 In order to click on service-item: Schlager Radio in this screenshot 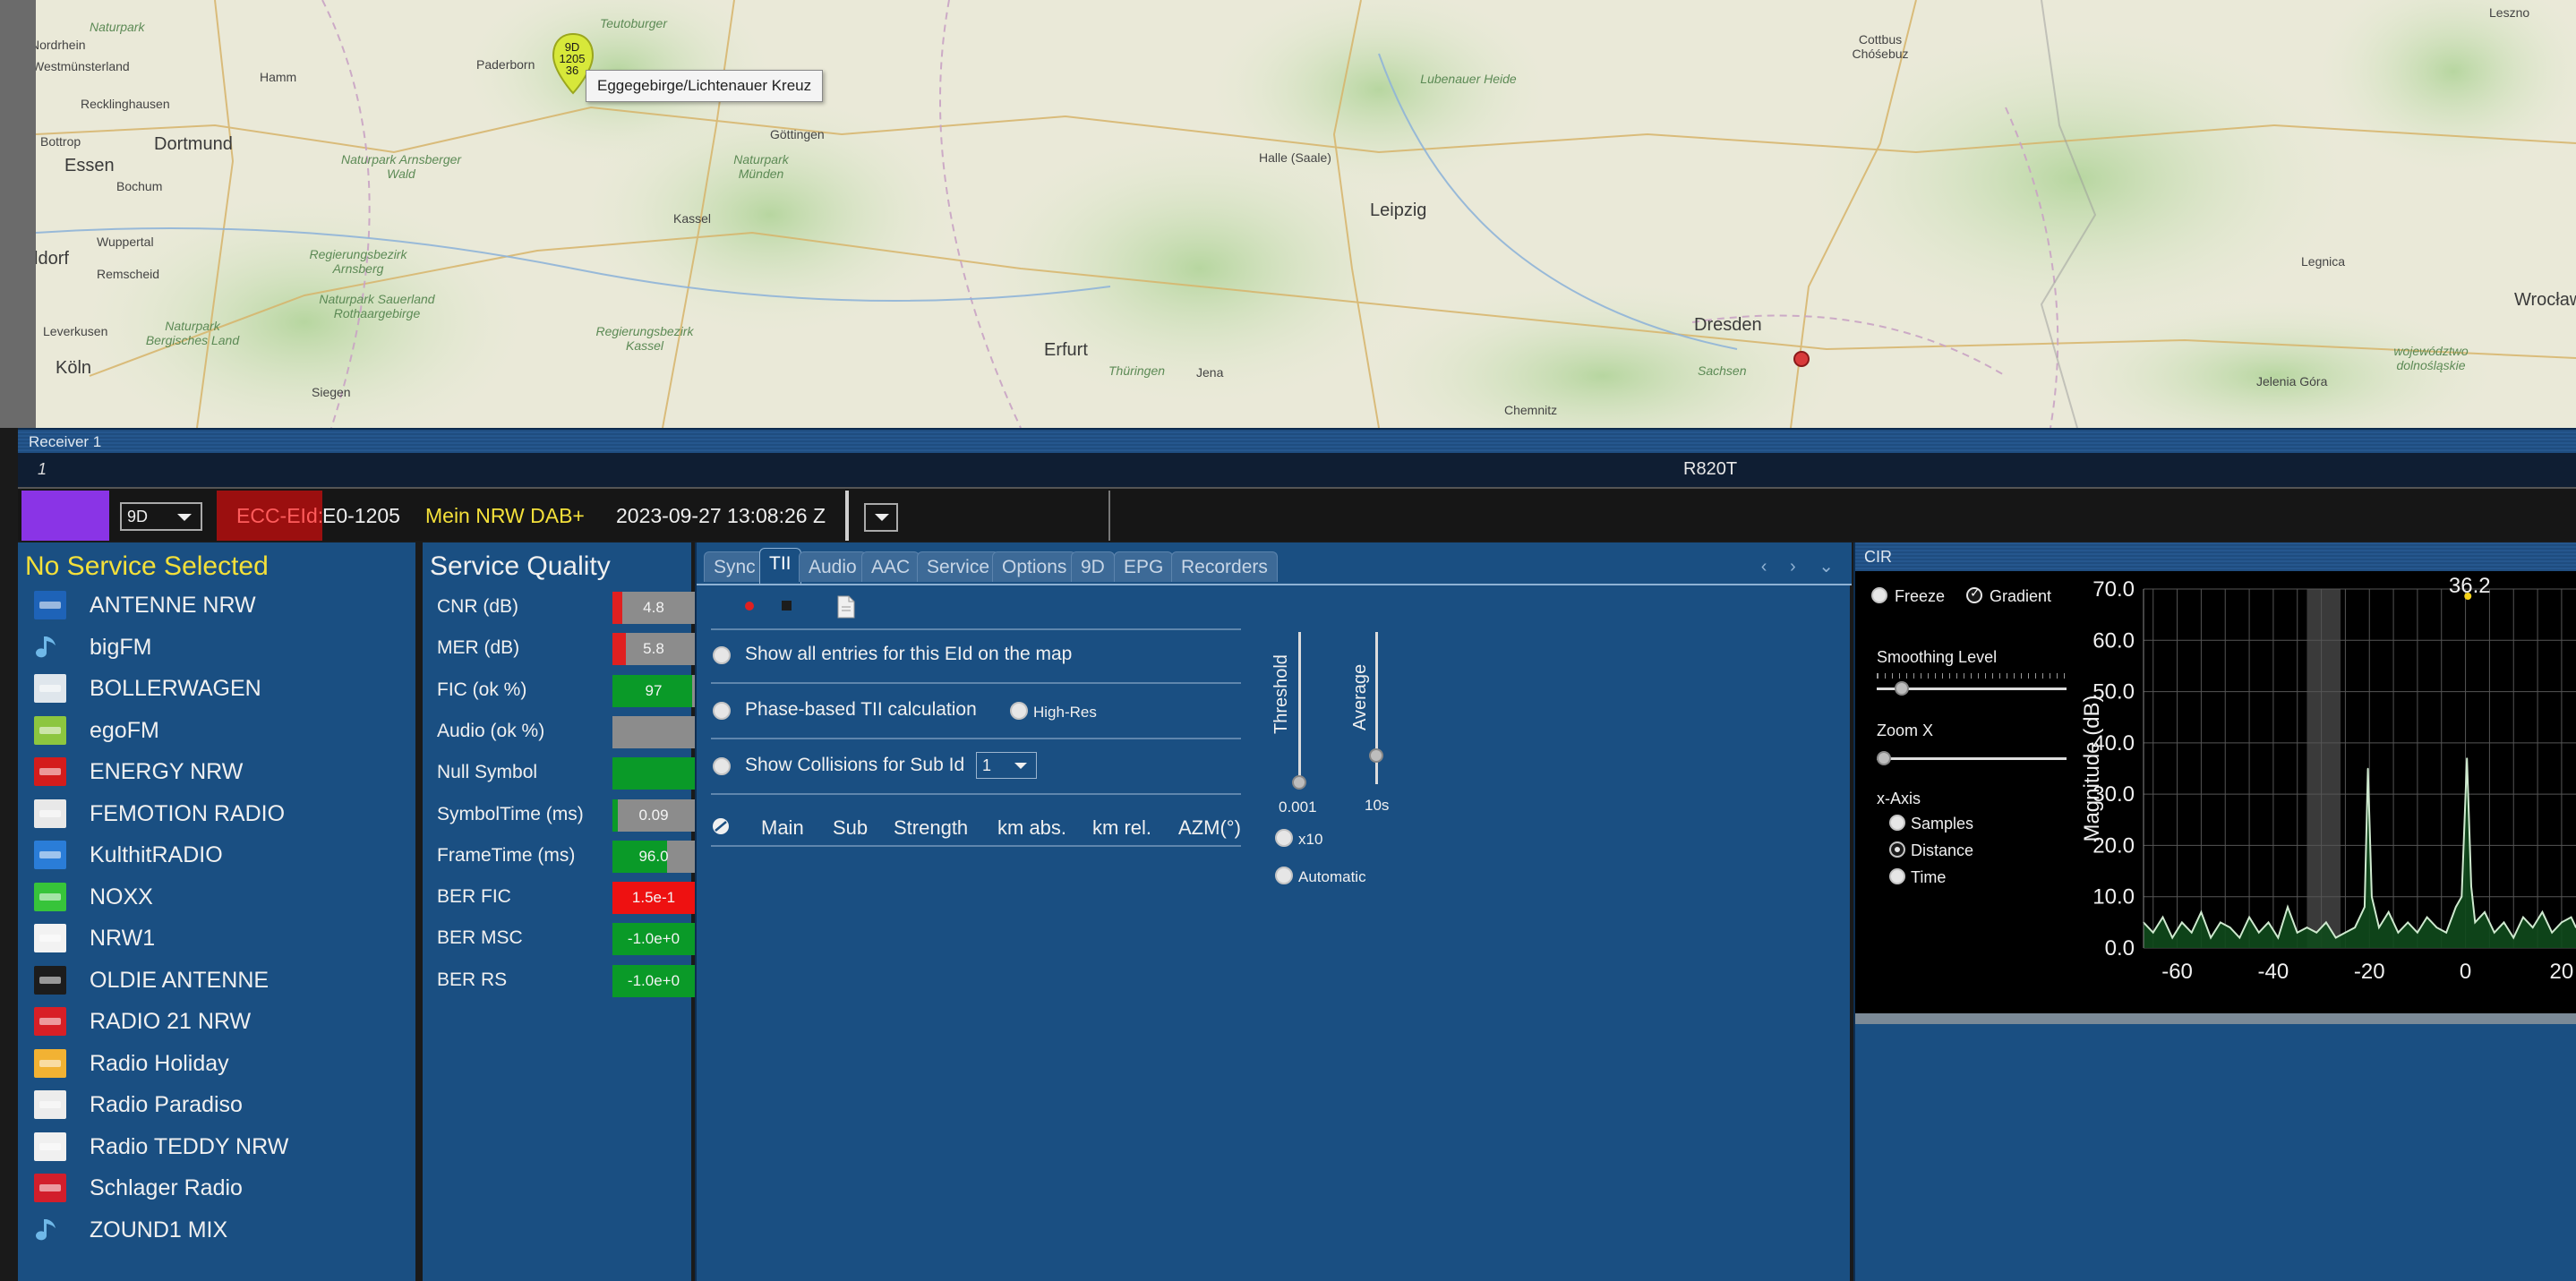, I will do `click(222, 1188)`.